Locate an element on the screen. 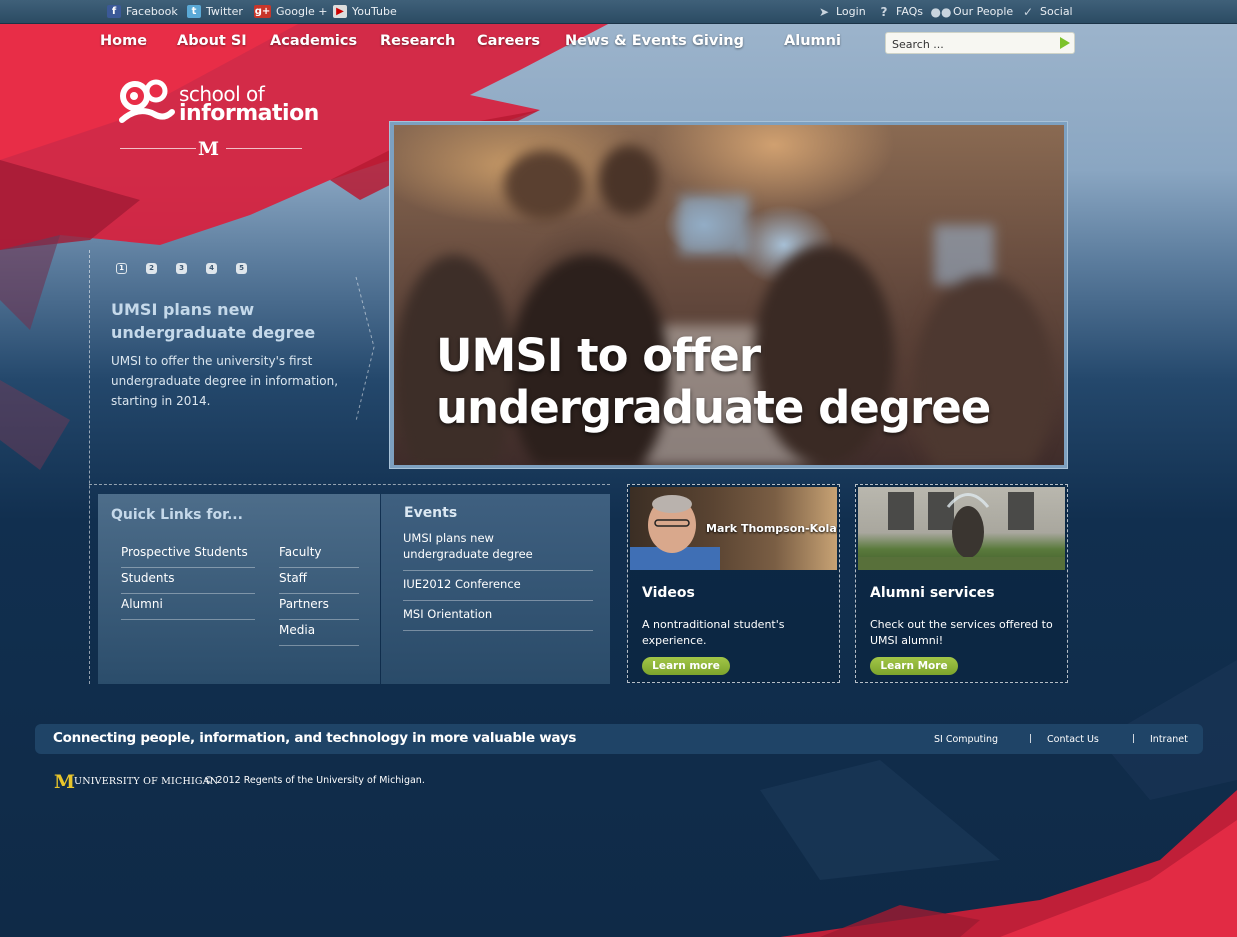  youtube-icon: ▶ is located at coordinates (340, 11).